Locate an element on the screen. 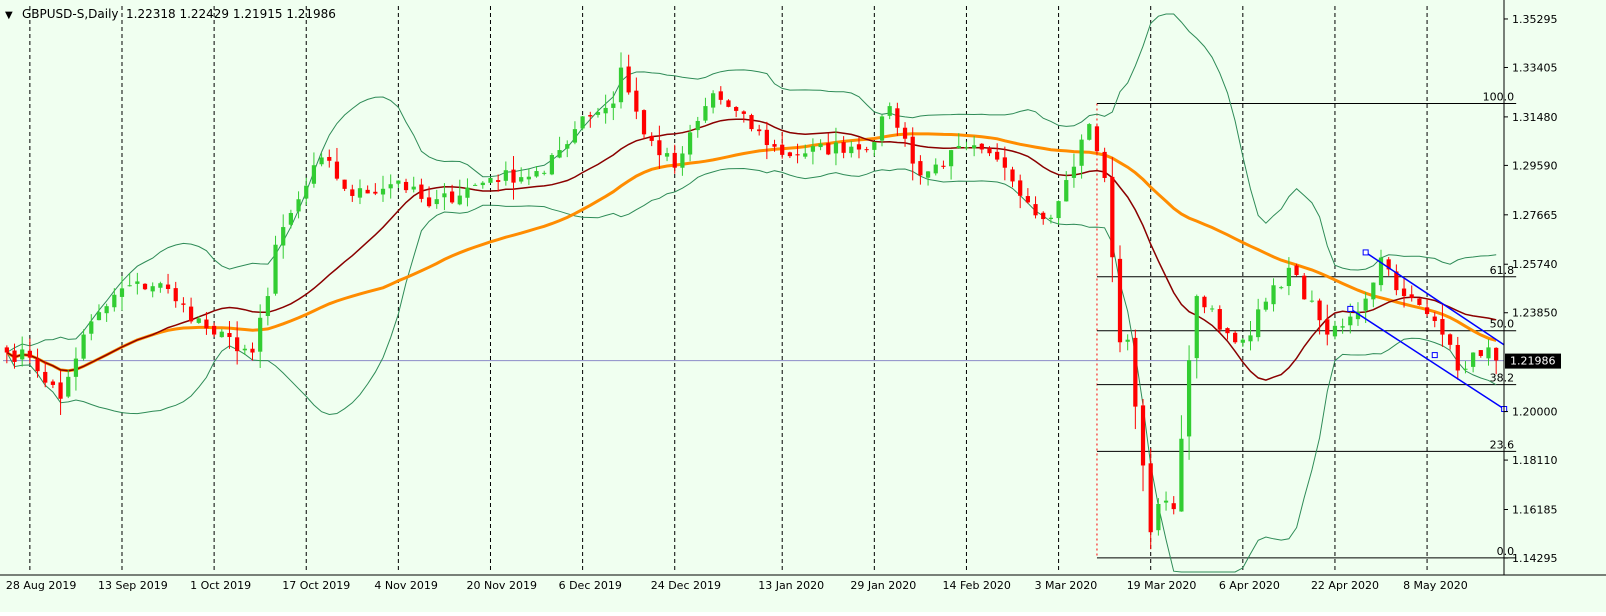 Image resolution: width=1606 pixels, height=616 pixels. y-tick-label: 1.18110 is located at coordinates (1535, 460).